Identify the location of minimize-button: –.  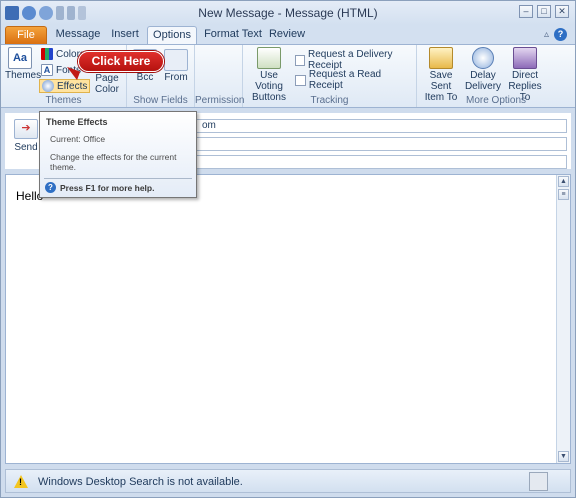
(526, 11).